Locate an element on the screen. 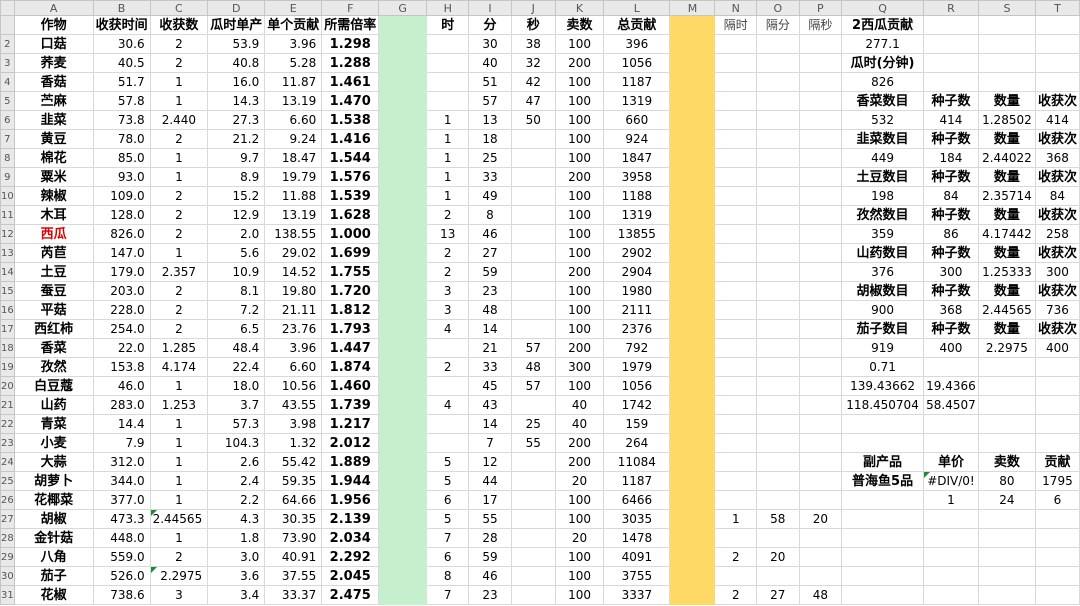 The height and width of the screenshot is (606, 1080). r-cell: 400 is located at coordinates (950, 348).